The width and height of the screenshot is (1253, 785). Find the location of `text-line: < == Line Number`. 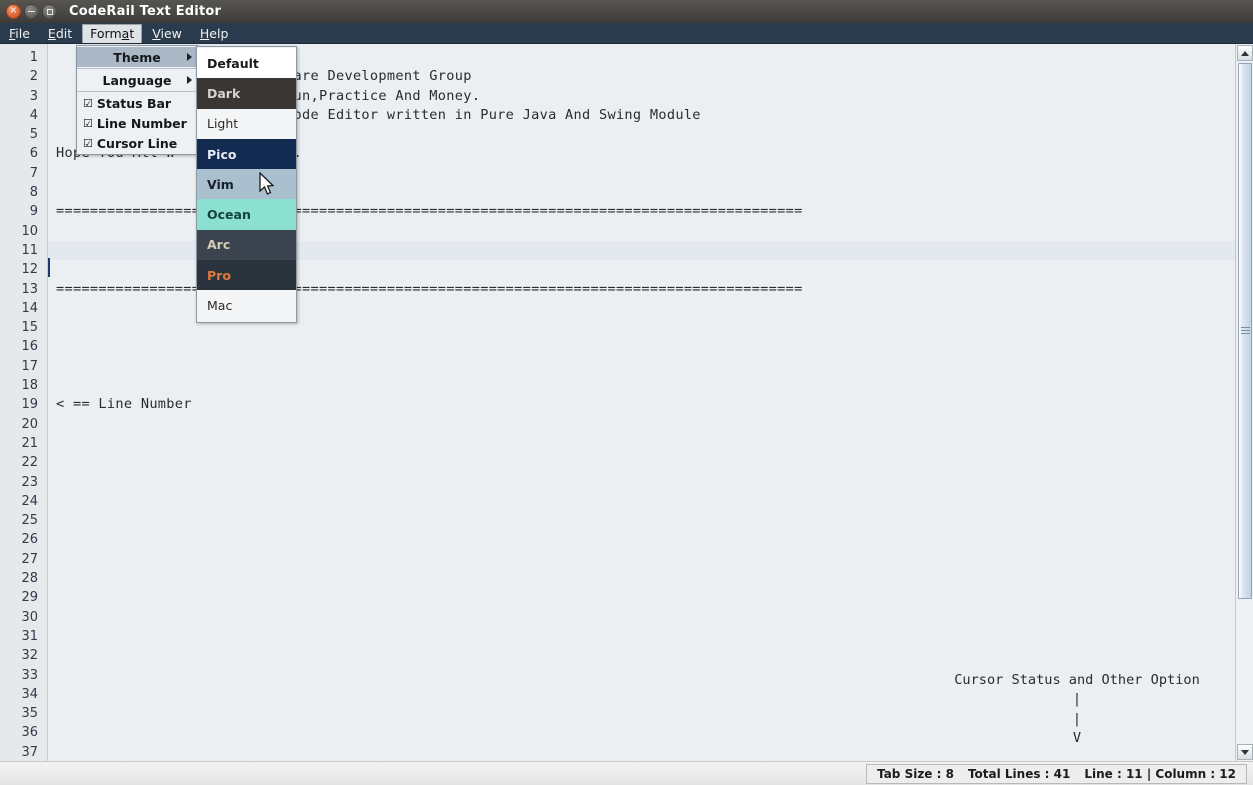

text-line: < == Line Number is located at coordinates (124, 404).